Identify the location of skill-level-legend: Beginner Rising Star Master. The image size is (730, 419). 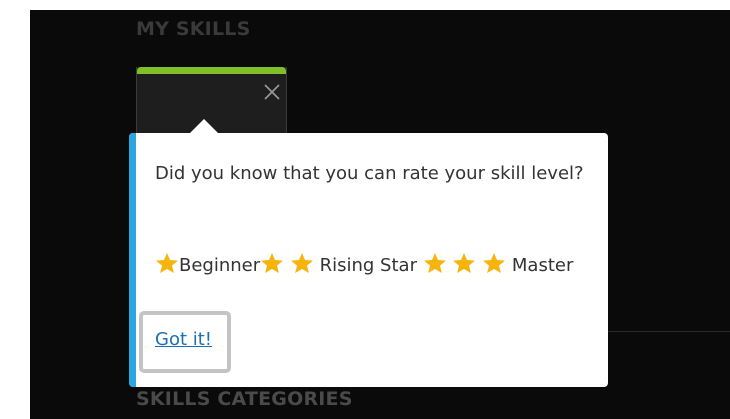
(375, 266).